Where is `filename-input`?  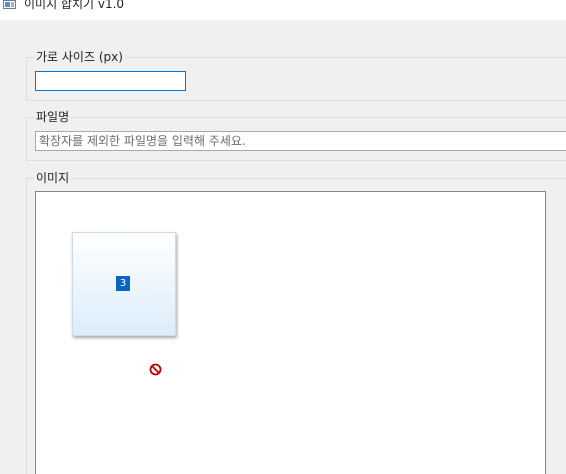
filename-input is located at coordinates (300, 141).